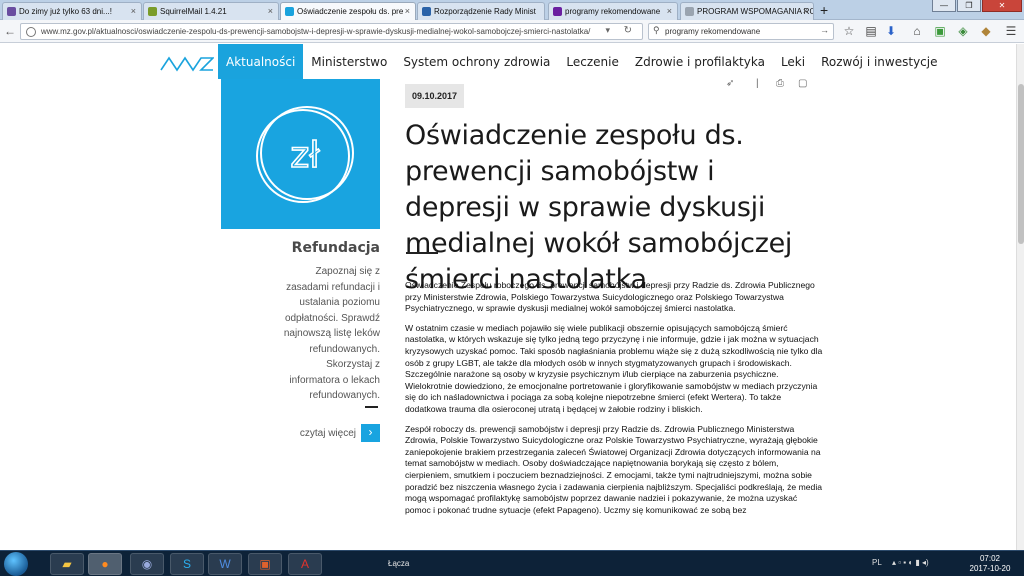  Describe the element at coordinates (316, 433) in the screenshot. I see `read-more-link: czytaj więcej` at that location.